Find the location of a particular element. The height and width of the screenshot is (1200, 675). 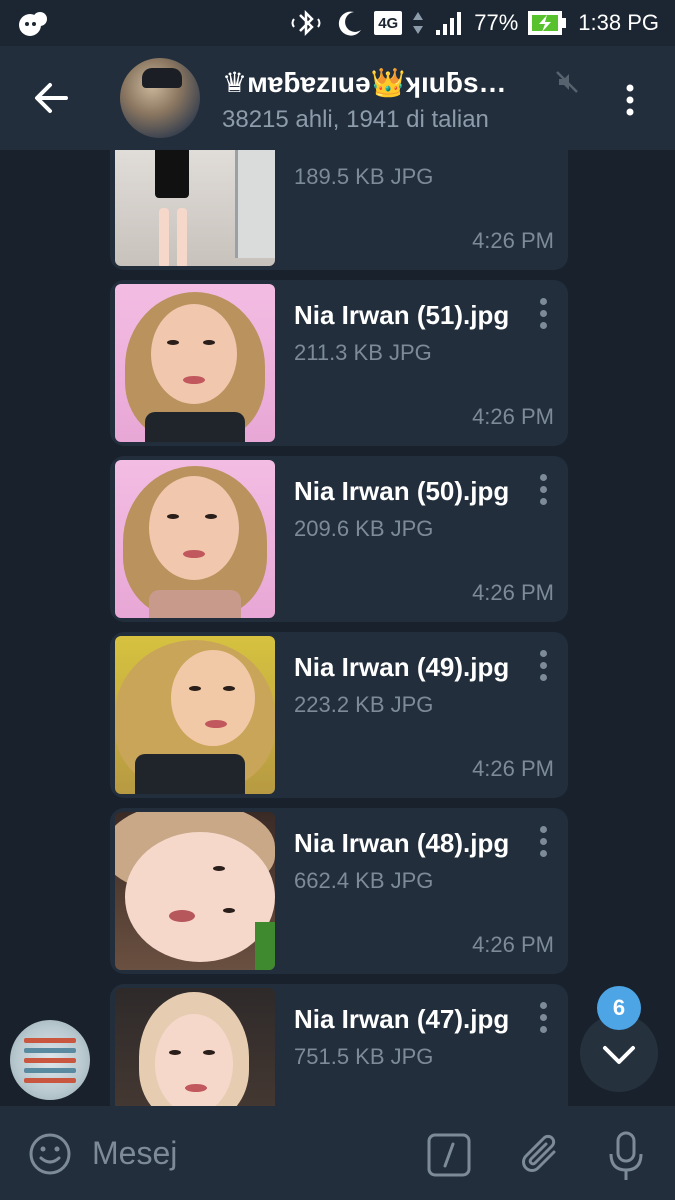

paperclip-icon is located at coordinates (539, 1153).